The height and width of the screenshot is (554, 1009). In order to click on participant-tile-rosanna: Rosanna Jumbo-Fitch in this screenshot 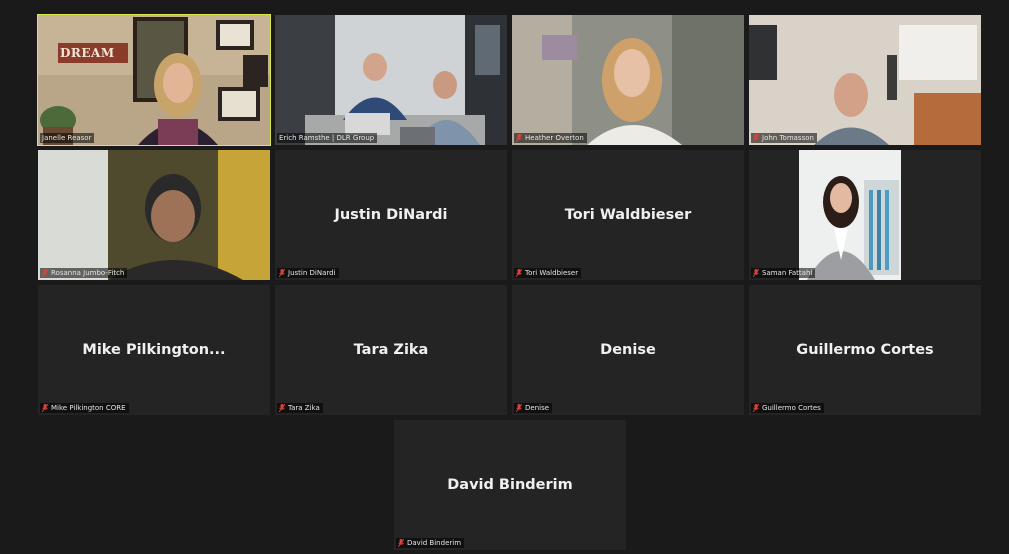, I will do `click(154, 215)`.